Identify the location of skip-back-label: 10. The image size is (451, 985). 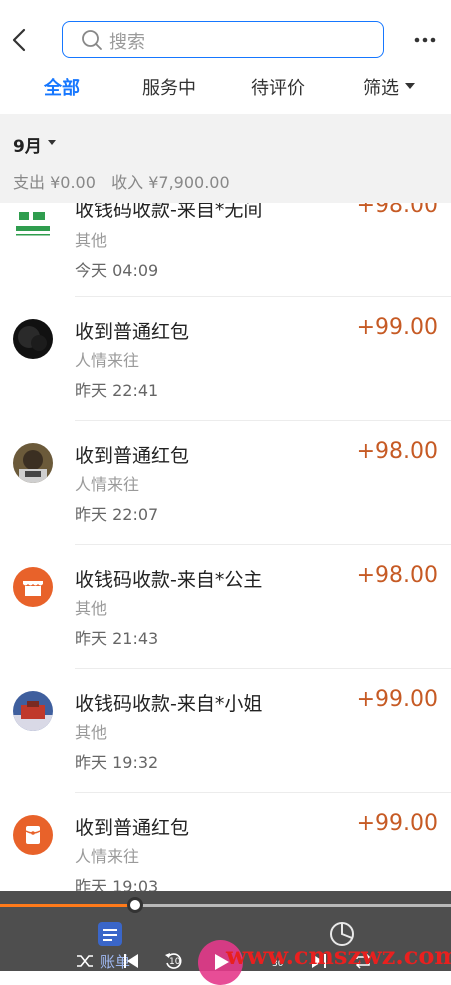
(175, 962).